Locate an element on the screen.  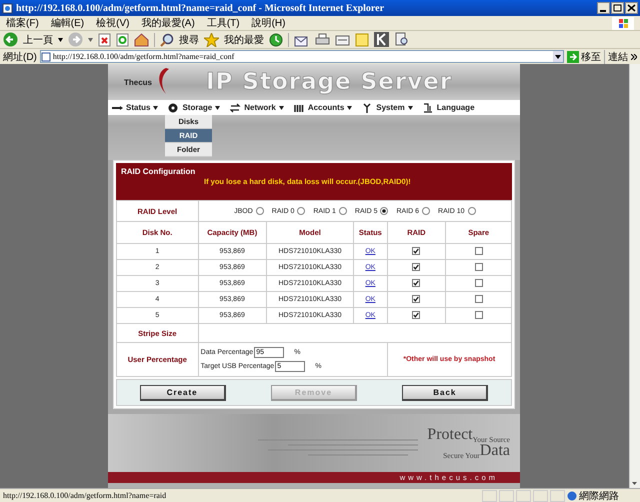
edit-icon is located at coordinates (342, 39).